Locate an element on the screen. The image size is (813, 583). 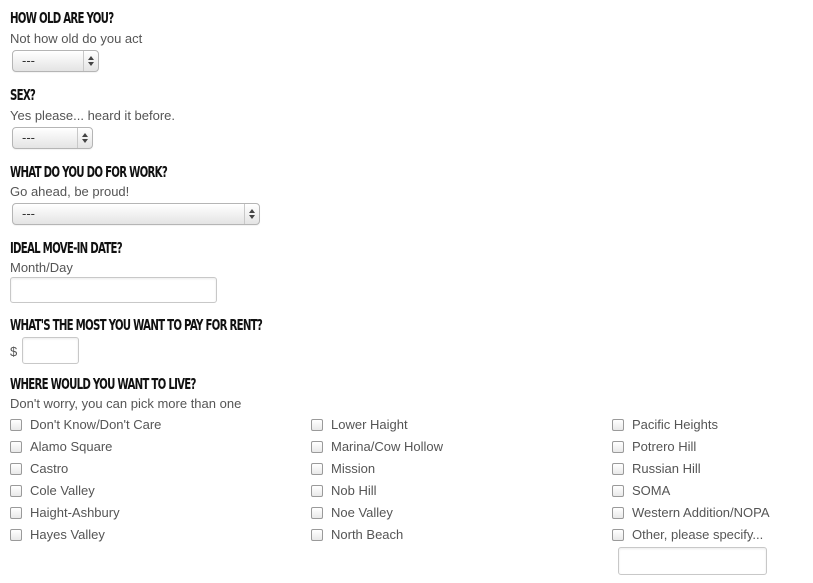
neighborhood-option: North Beach is located at coordinates (357, 535).